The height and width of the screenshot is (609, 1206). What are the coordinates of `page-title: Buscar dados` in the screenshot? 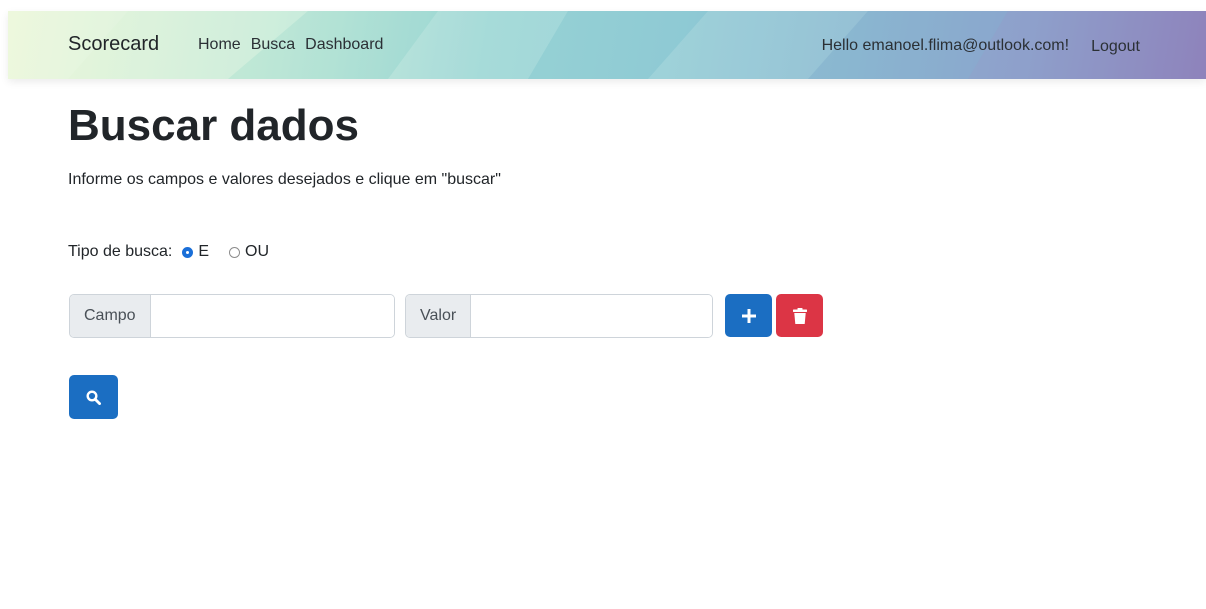 It's located at (213, 125).